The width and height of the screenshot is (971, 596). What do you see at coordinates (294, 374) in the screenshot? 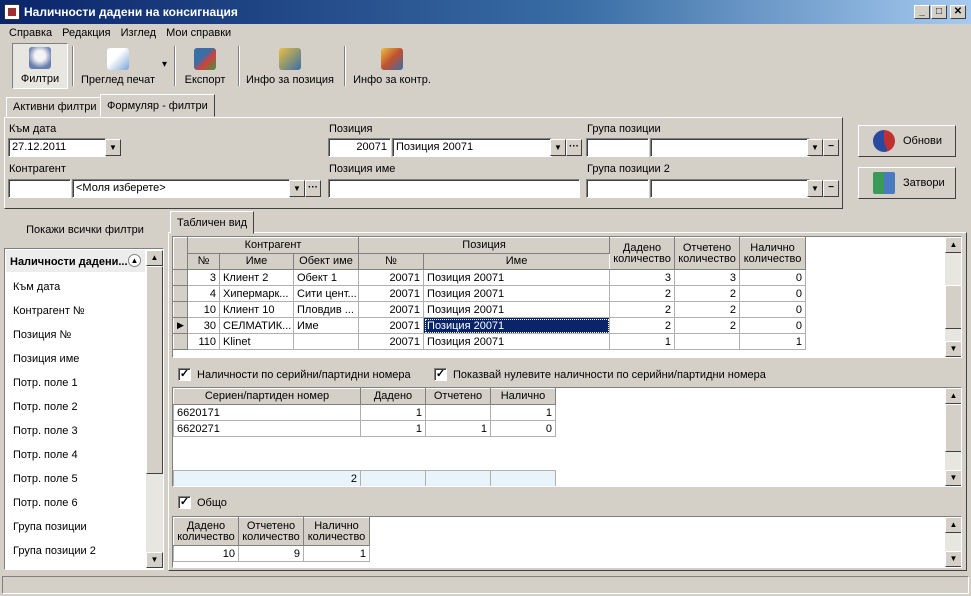
I see `serial-stock-checkbox: ✓ Наличности по серийни/партидни номера` at bounding box center [294, 374].